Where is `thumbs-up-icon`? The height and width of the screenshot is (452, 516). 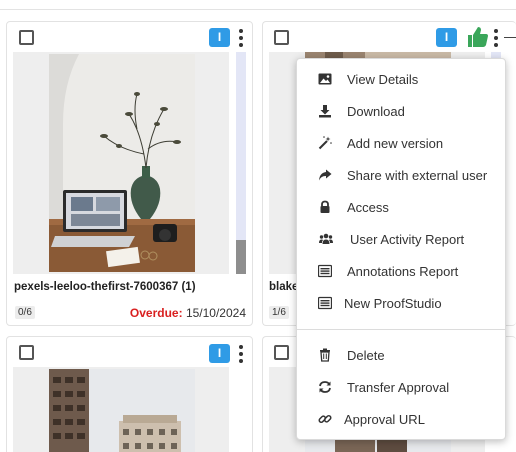
thumbs-up-icon is located at coordinates (478, 37).